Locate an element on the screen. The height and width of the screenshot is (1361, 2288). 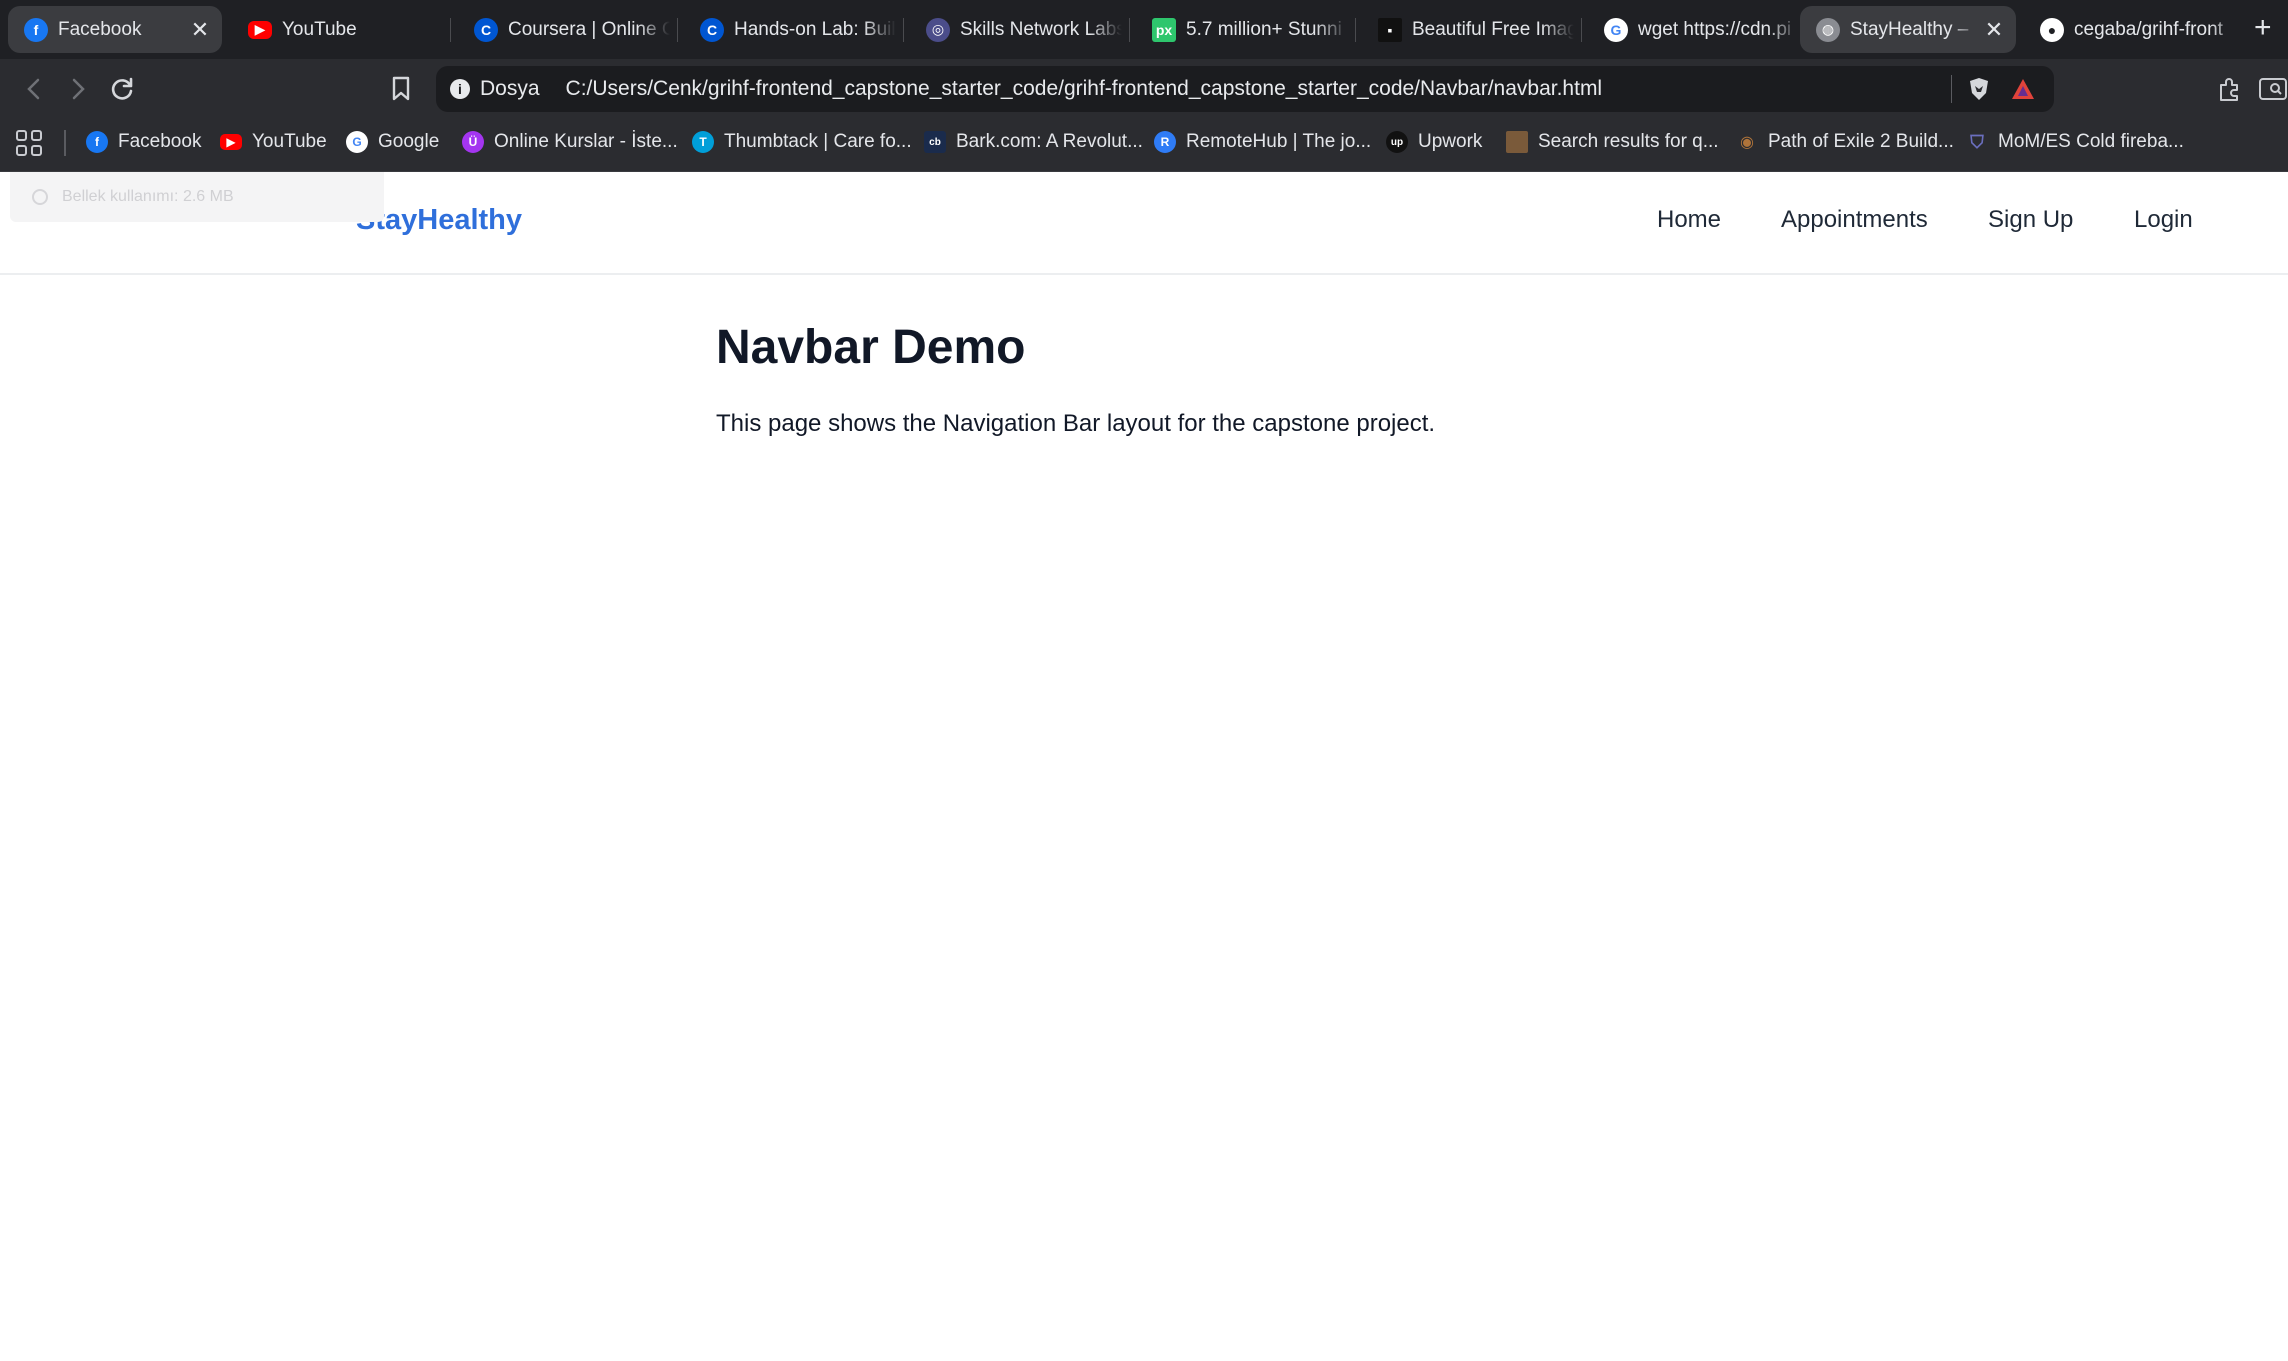
protocol-label: Dosya is located at coordinates (510, 88).